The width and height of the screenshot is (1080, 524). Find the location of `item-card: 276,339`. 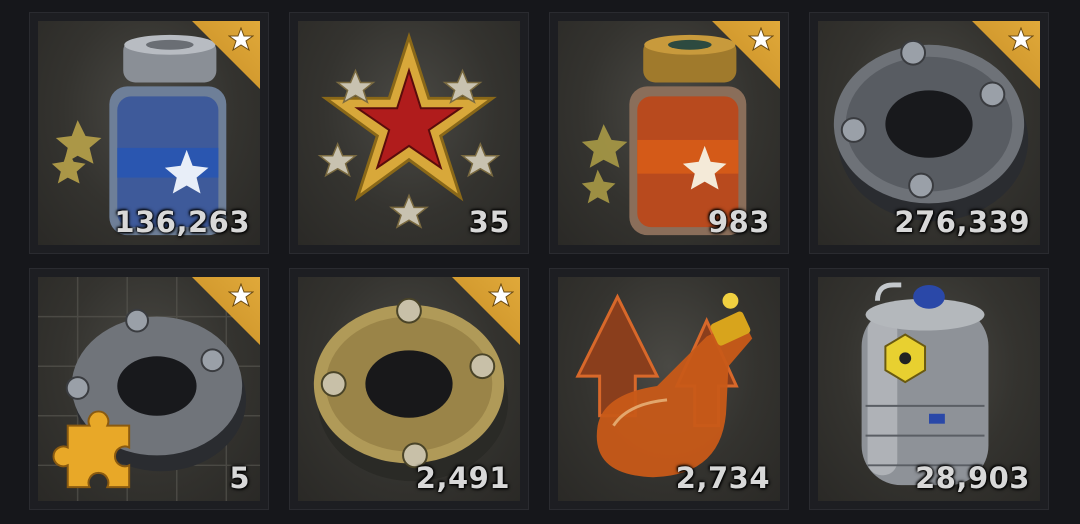

item-card: 276,339 is located at coordinates (929, 133).